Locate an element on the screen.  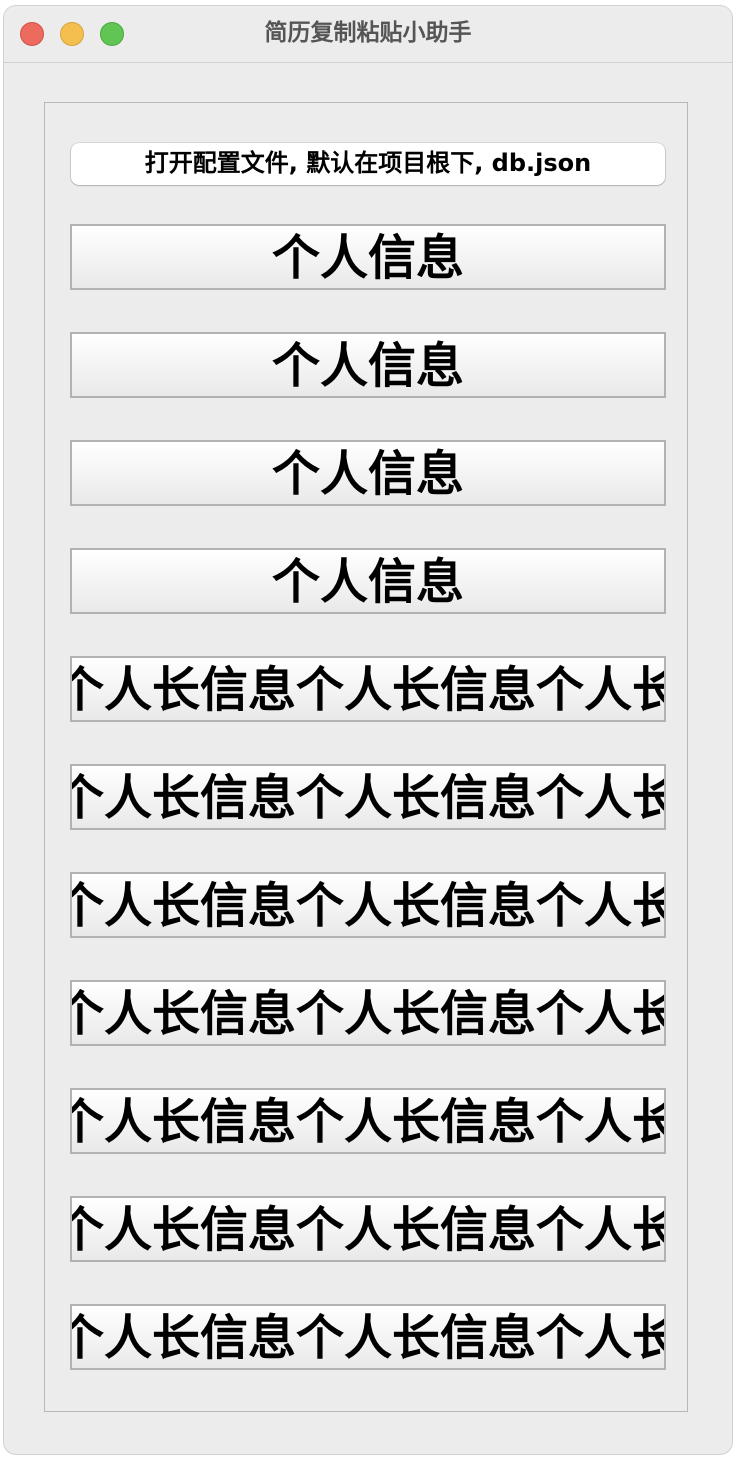
window-title: 简历复制粘贴小助手 is located at coordinates (368, 33).